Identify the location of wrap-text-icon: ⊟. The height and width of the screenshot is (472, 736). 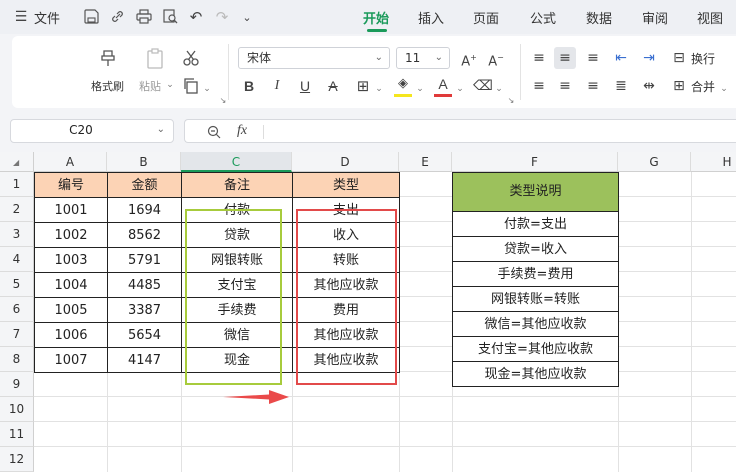
(679, 58).